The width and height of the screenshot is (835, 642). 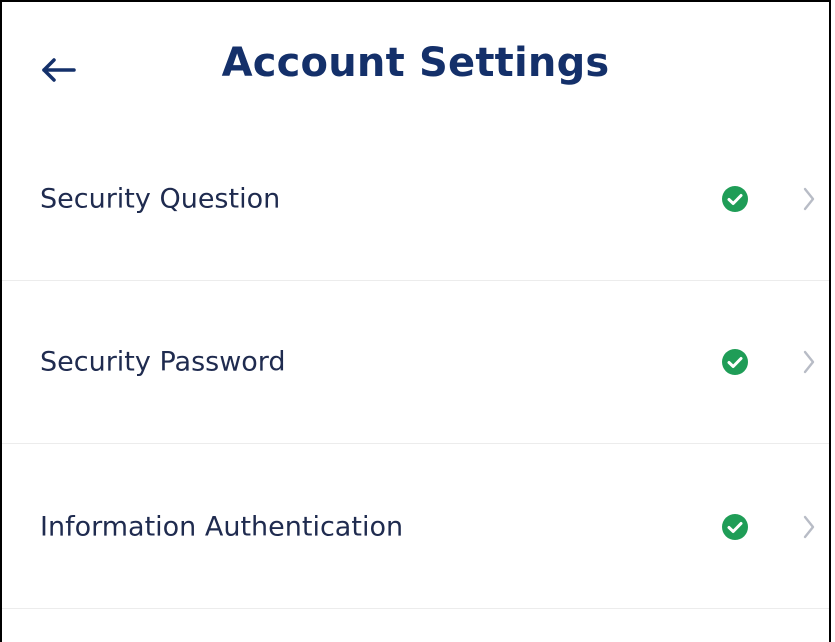 I want to click on settings-item-label: Security Question, so click(x=160, y=199).